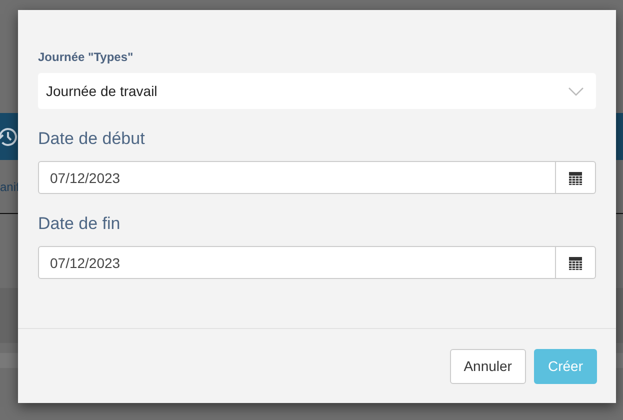 The height and width of the screenshot is (420, 623). Describe the element at coordinates (79, 224) in the screenshot. I see `field-label: Date de fin` at that location.